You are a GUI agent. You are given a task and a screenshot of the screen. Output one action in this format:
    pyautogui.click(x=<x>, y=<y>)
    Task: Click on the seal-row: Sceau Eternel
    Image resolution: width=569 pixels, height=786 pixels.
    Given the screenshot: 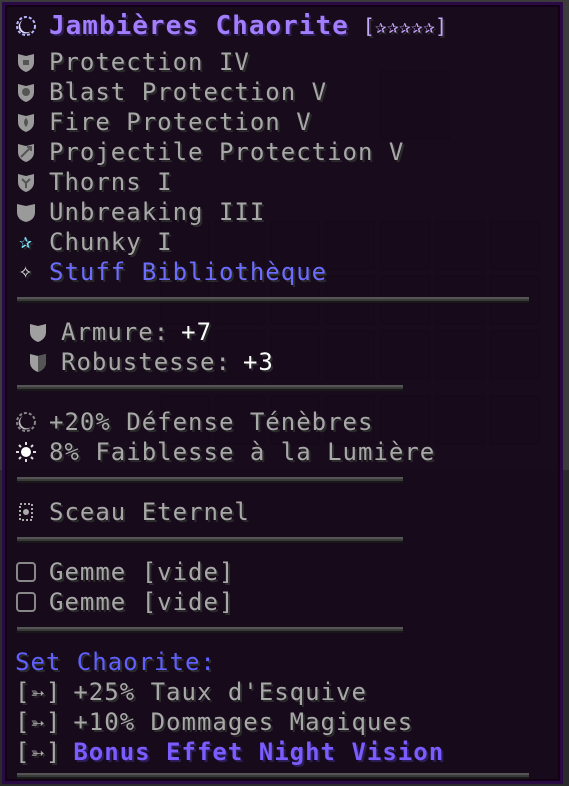 What is the action you would take?
    pyautogui.click(x=132, y=512)
    